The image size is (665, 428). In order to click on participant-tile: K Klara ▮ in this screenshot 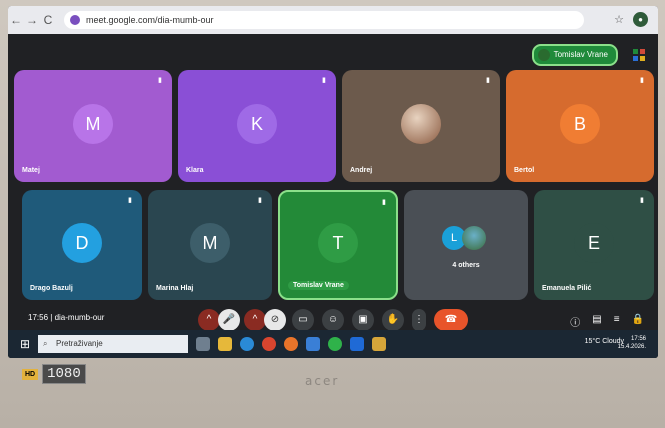, I will do `click(257, 126)`.